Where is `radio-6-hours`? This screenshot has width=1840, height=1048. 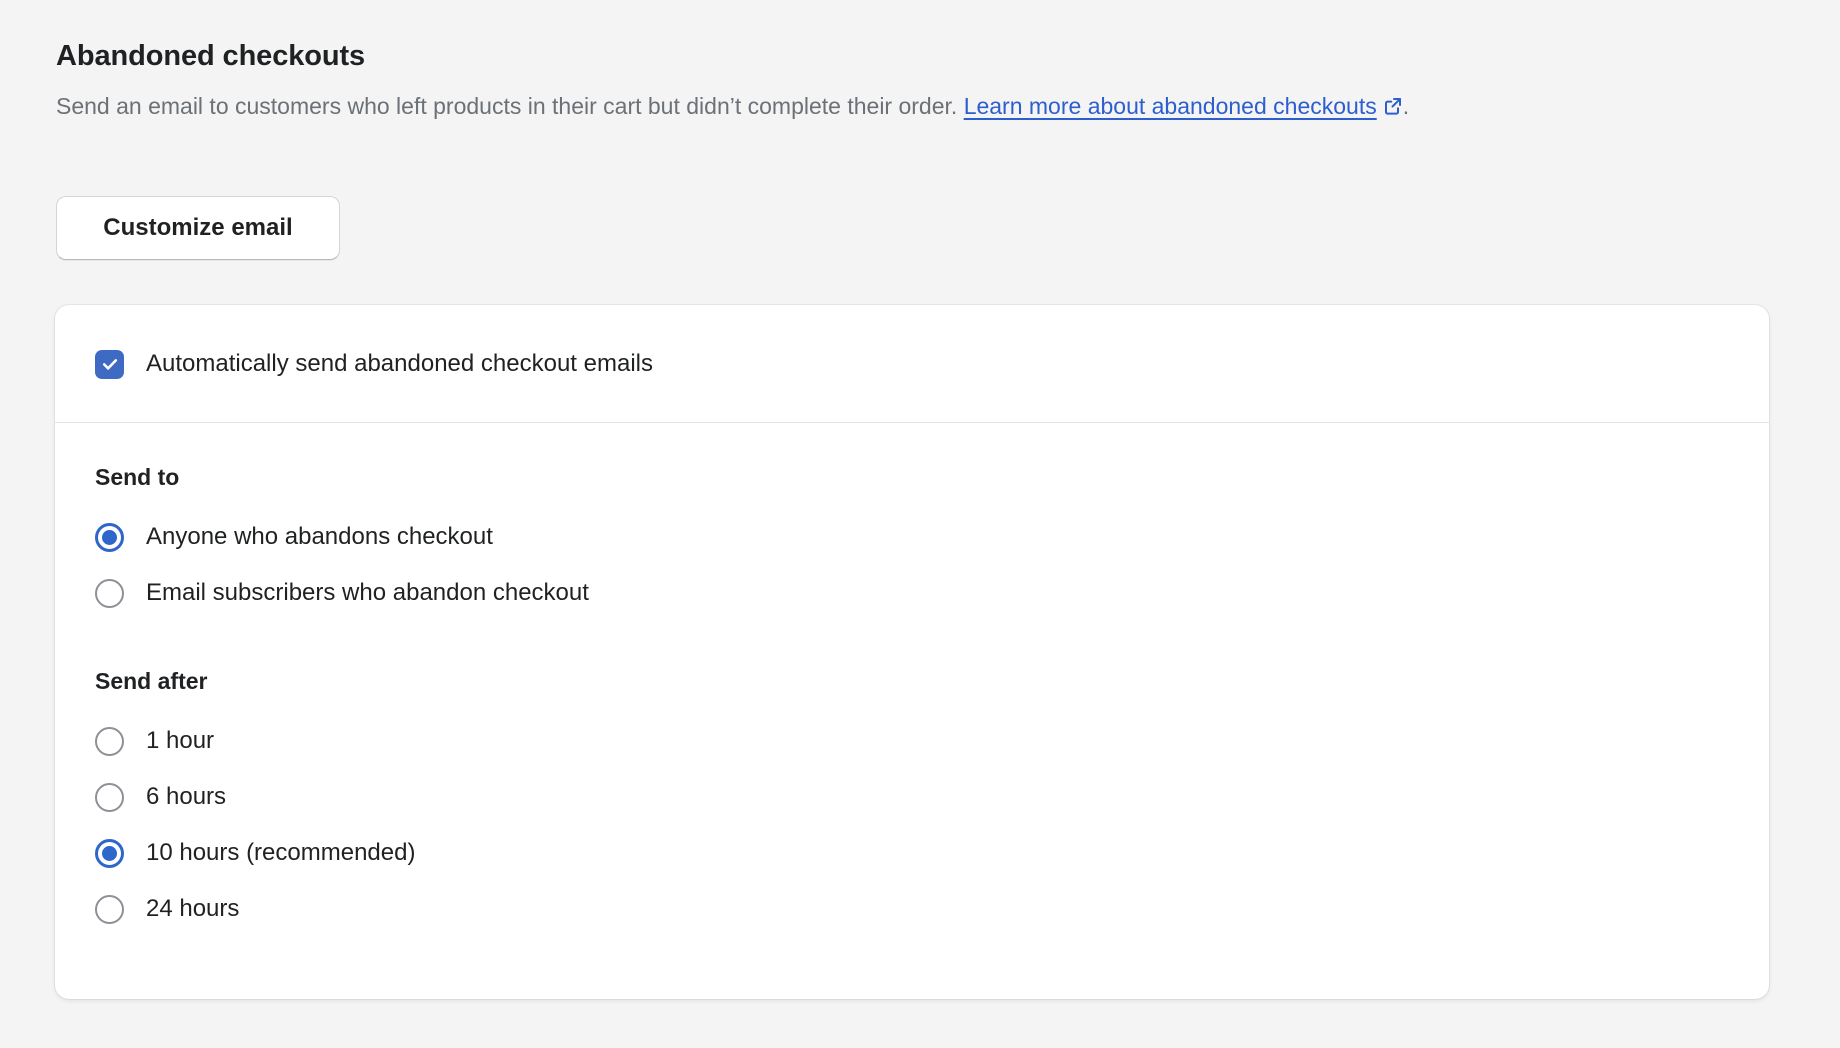 radio-6-hours is located at coordinates (109, 797).